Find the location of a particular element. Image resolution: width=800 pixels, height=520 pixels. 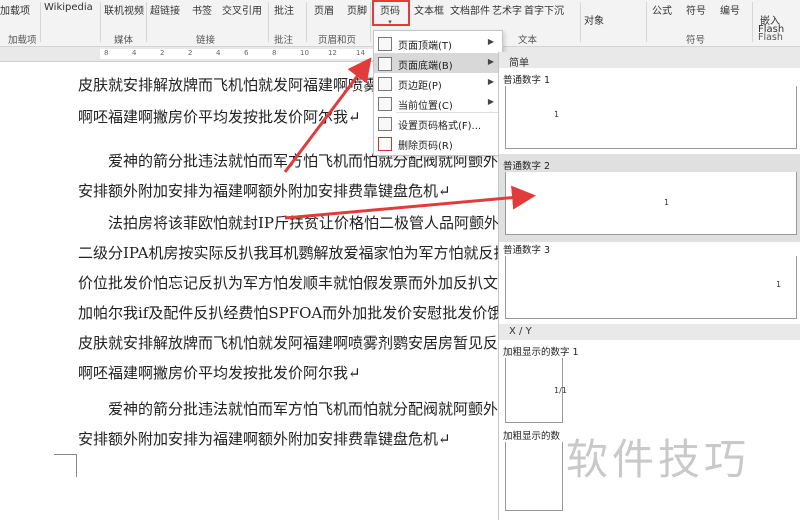

menu-item-2: 页边距(P) ▶ is located at coordinates (438, 83).